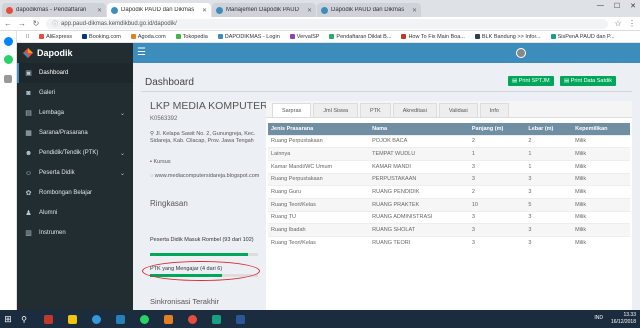 This screenshot has width=640, height=328. I want to click on sidebar-item-instrumen: ▥ Instrumen, so click(75, 233).